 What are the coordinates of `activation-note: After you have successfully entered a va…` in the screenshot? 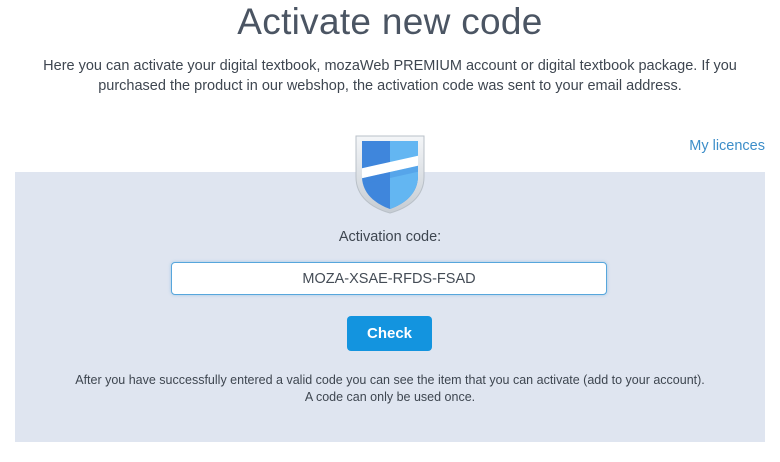 It's located at (390, 389).